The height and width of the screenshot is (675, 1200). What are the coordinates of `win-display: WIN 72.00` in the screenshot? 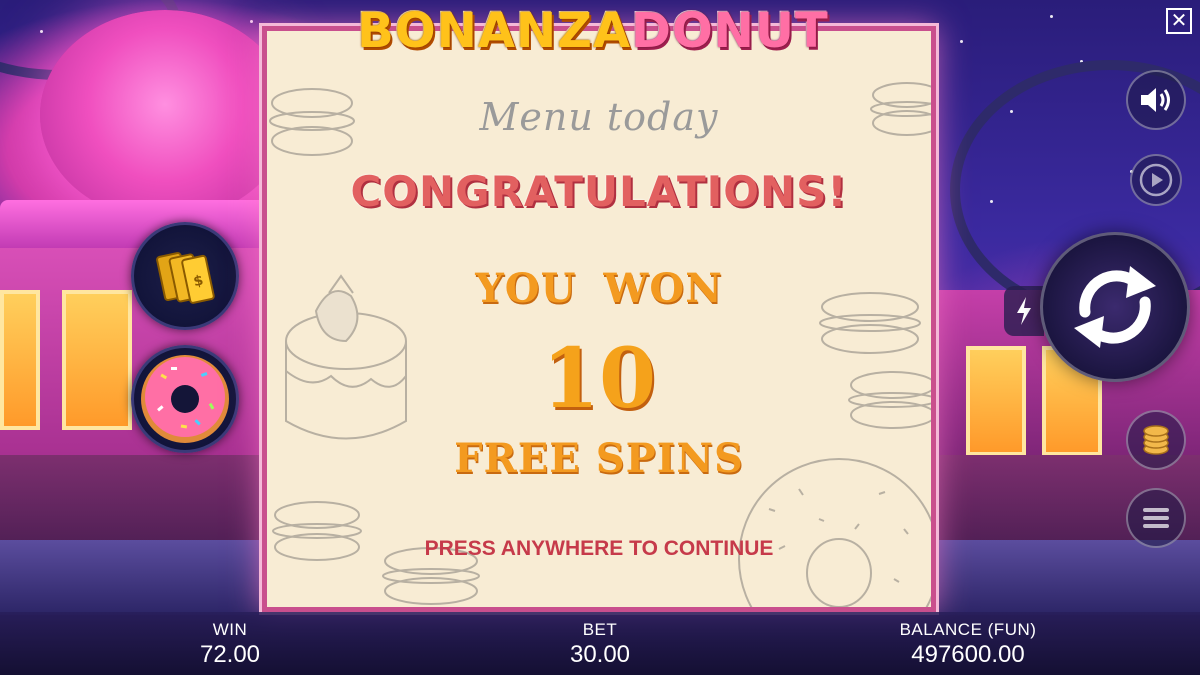 It's located at (230, 644).